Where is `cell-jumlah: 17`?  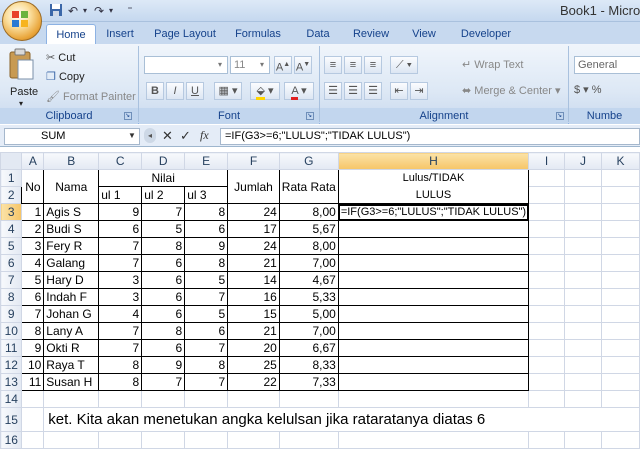
cell-jumlah: 17 is located at coordinates (253, 229).